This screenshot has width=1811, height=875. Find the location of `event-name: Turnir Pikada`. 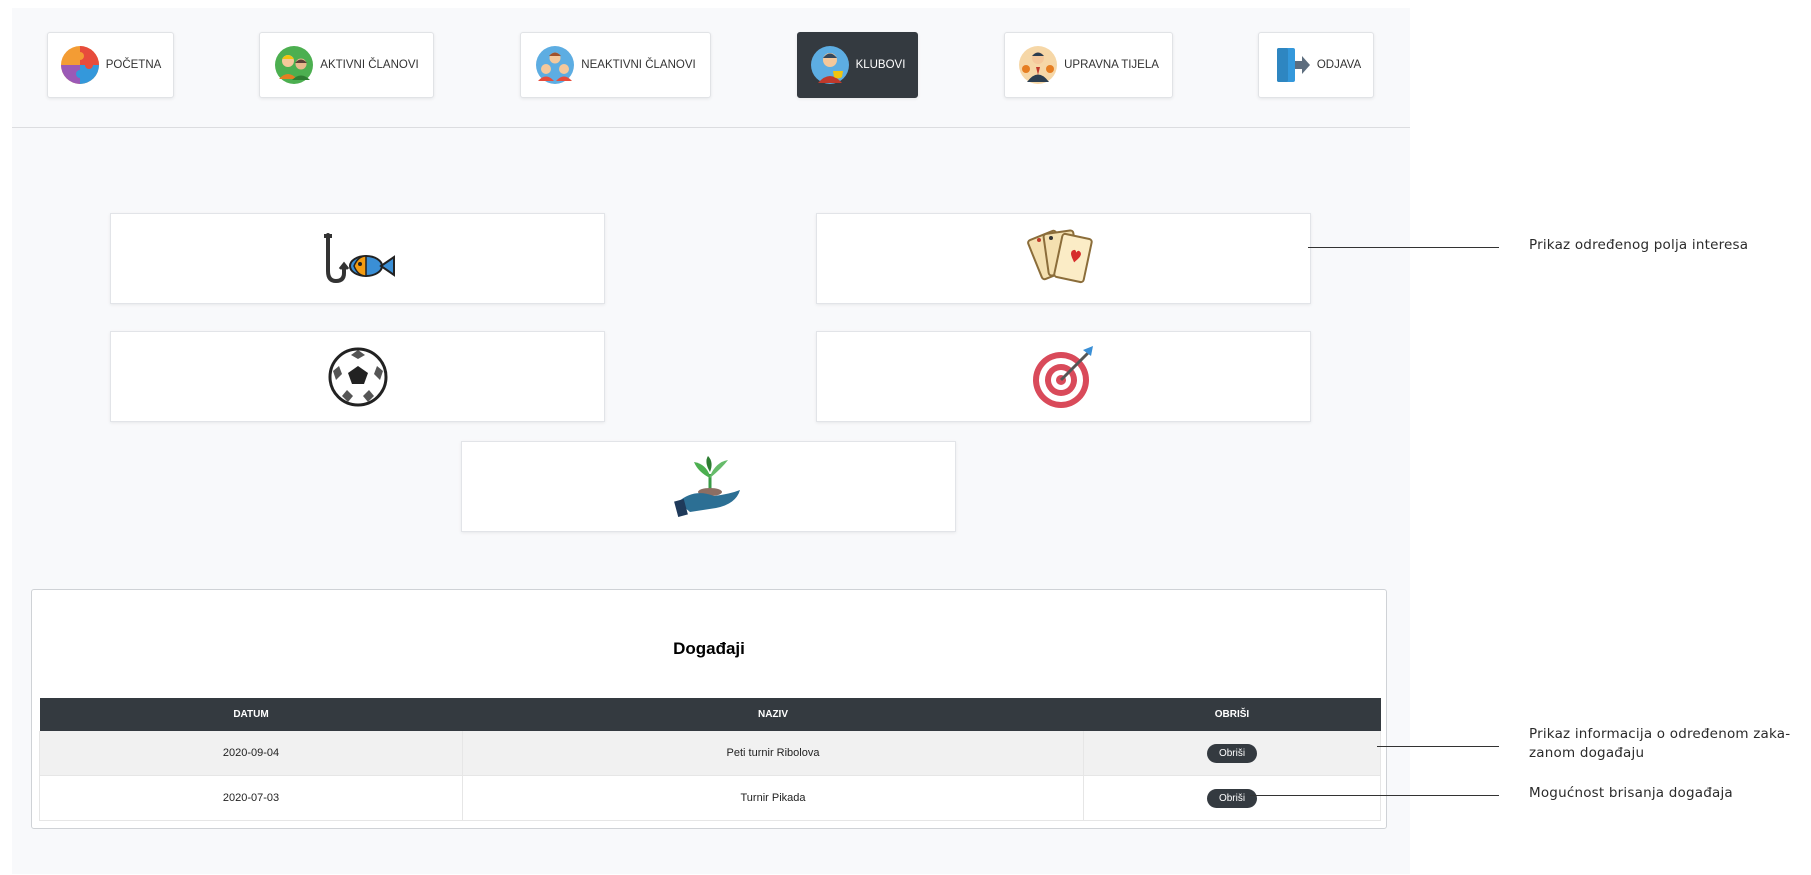

event-name: Turnir Pikada is located at coordinates (773, 798).